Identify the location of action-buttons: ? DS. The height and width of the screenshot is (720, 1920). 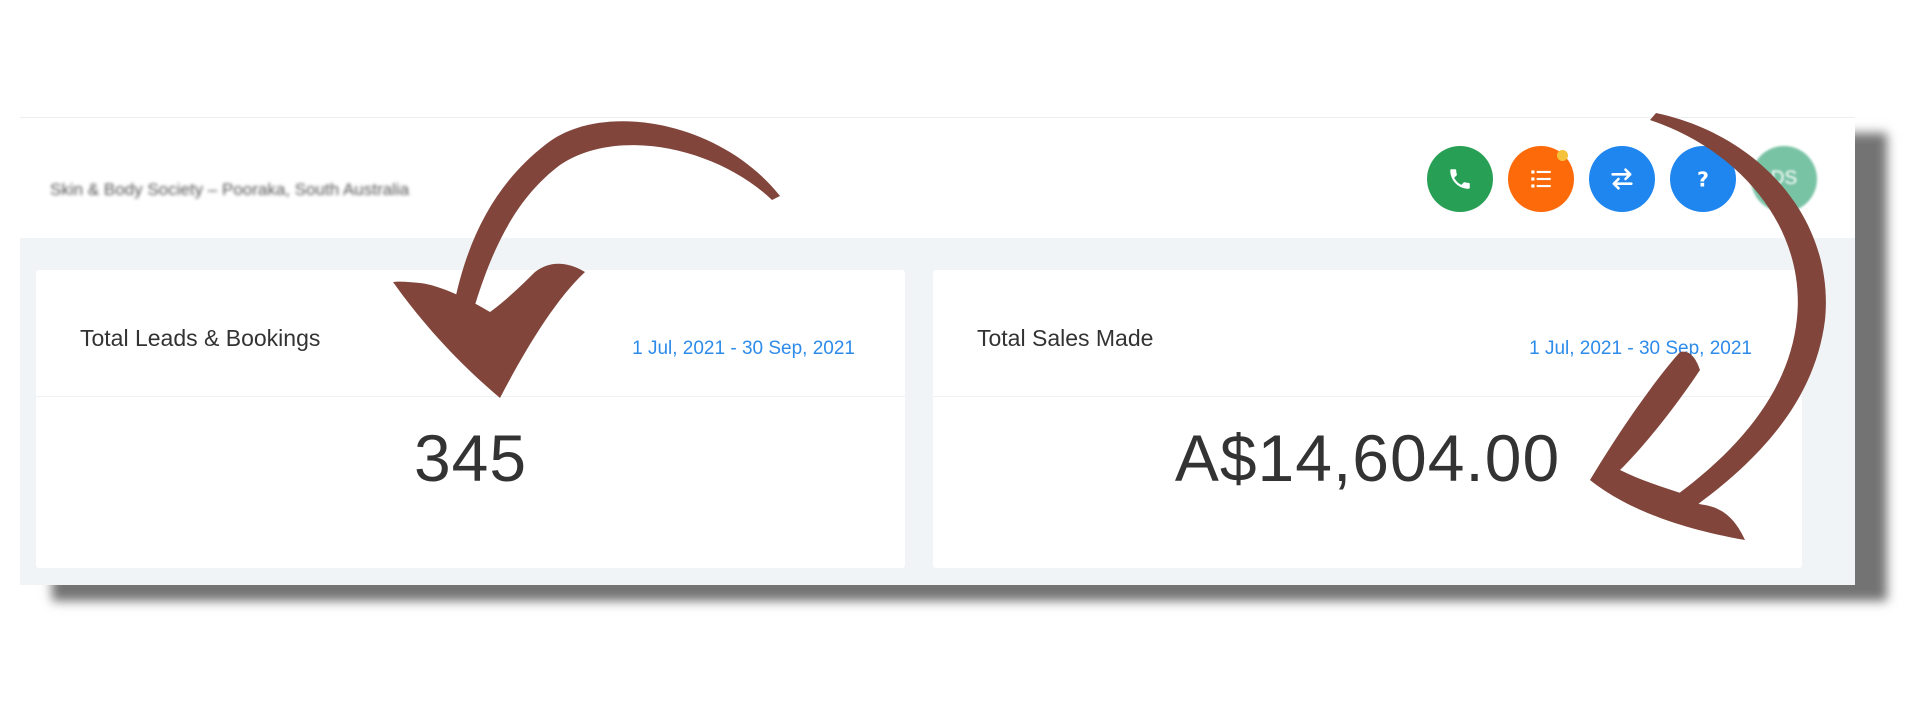
(1622, 179).